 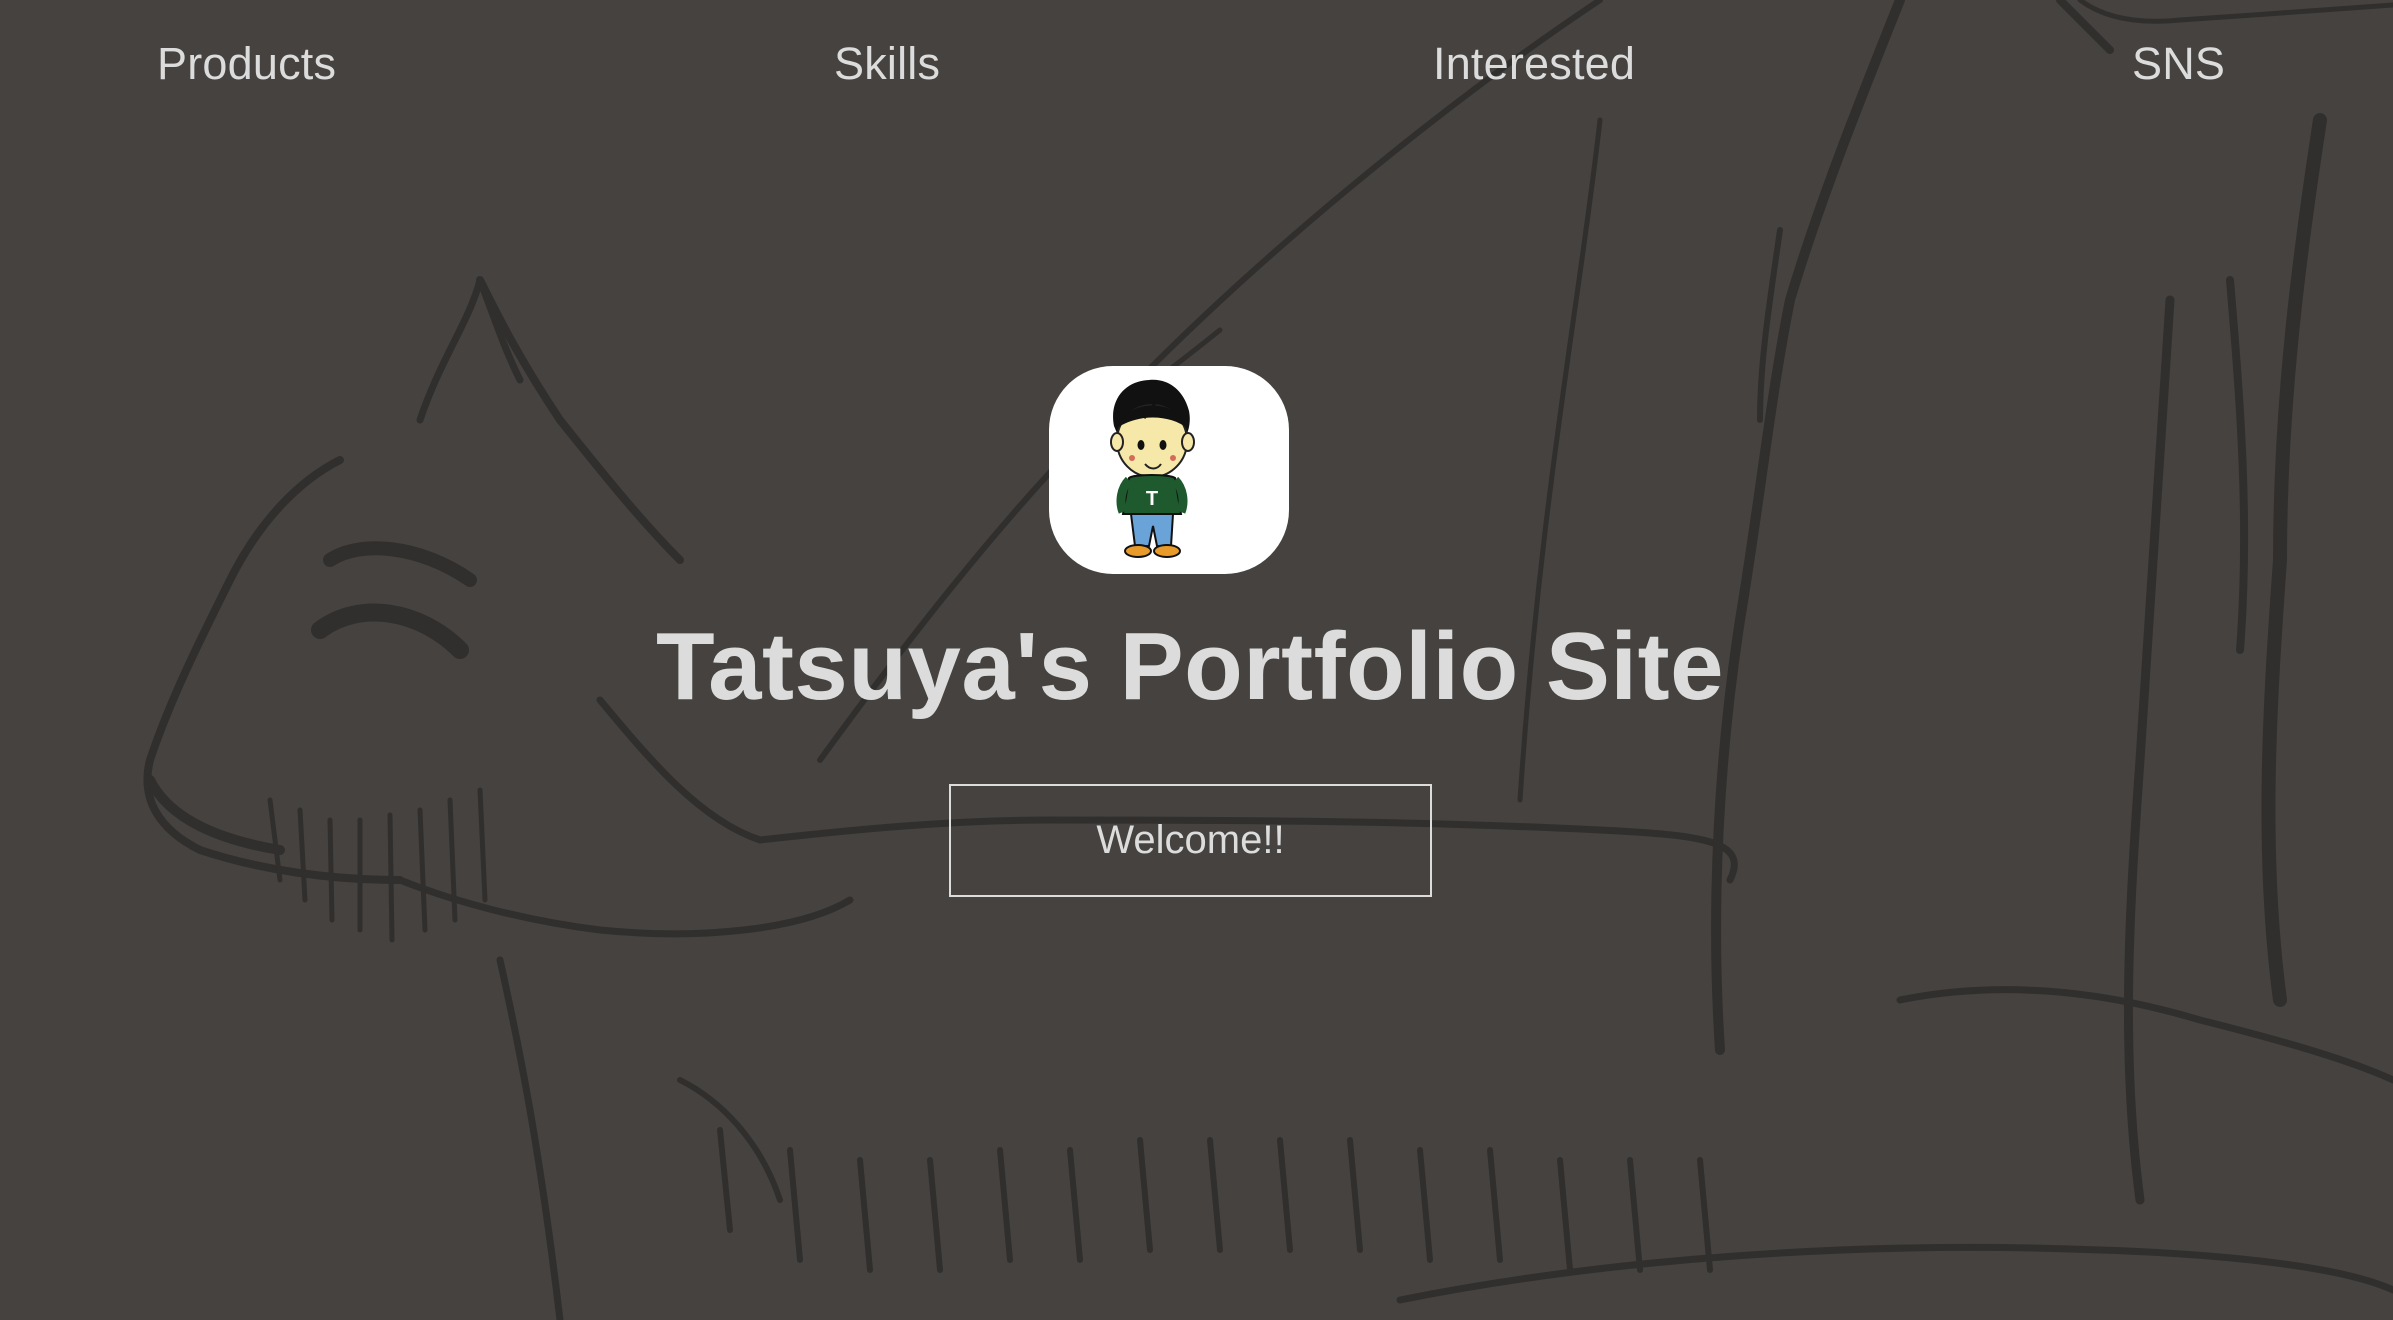 What do you see at coordinates (1152, 468) in the screenshot?
I see `boy-character-avatar-icon: T` at bounding box center [1152, 468].